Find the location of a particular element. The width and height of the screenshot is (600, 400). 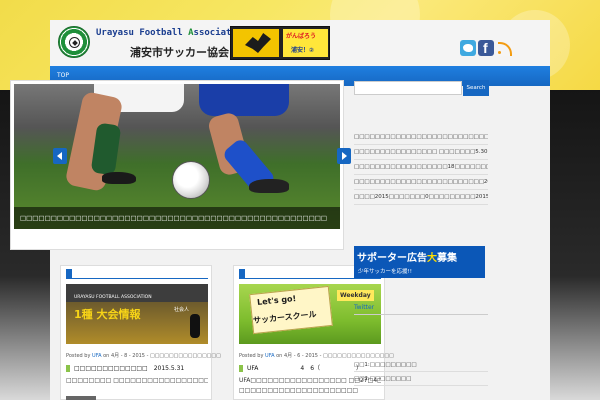

list-item: □□1:□□□□□□□□□ is located at coordinates (421, 365).